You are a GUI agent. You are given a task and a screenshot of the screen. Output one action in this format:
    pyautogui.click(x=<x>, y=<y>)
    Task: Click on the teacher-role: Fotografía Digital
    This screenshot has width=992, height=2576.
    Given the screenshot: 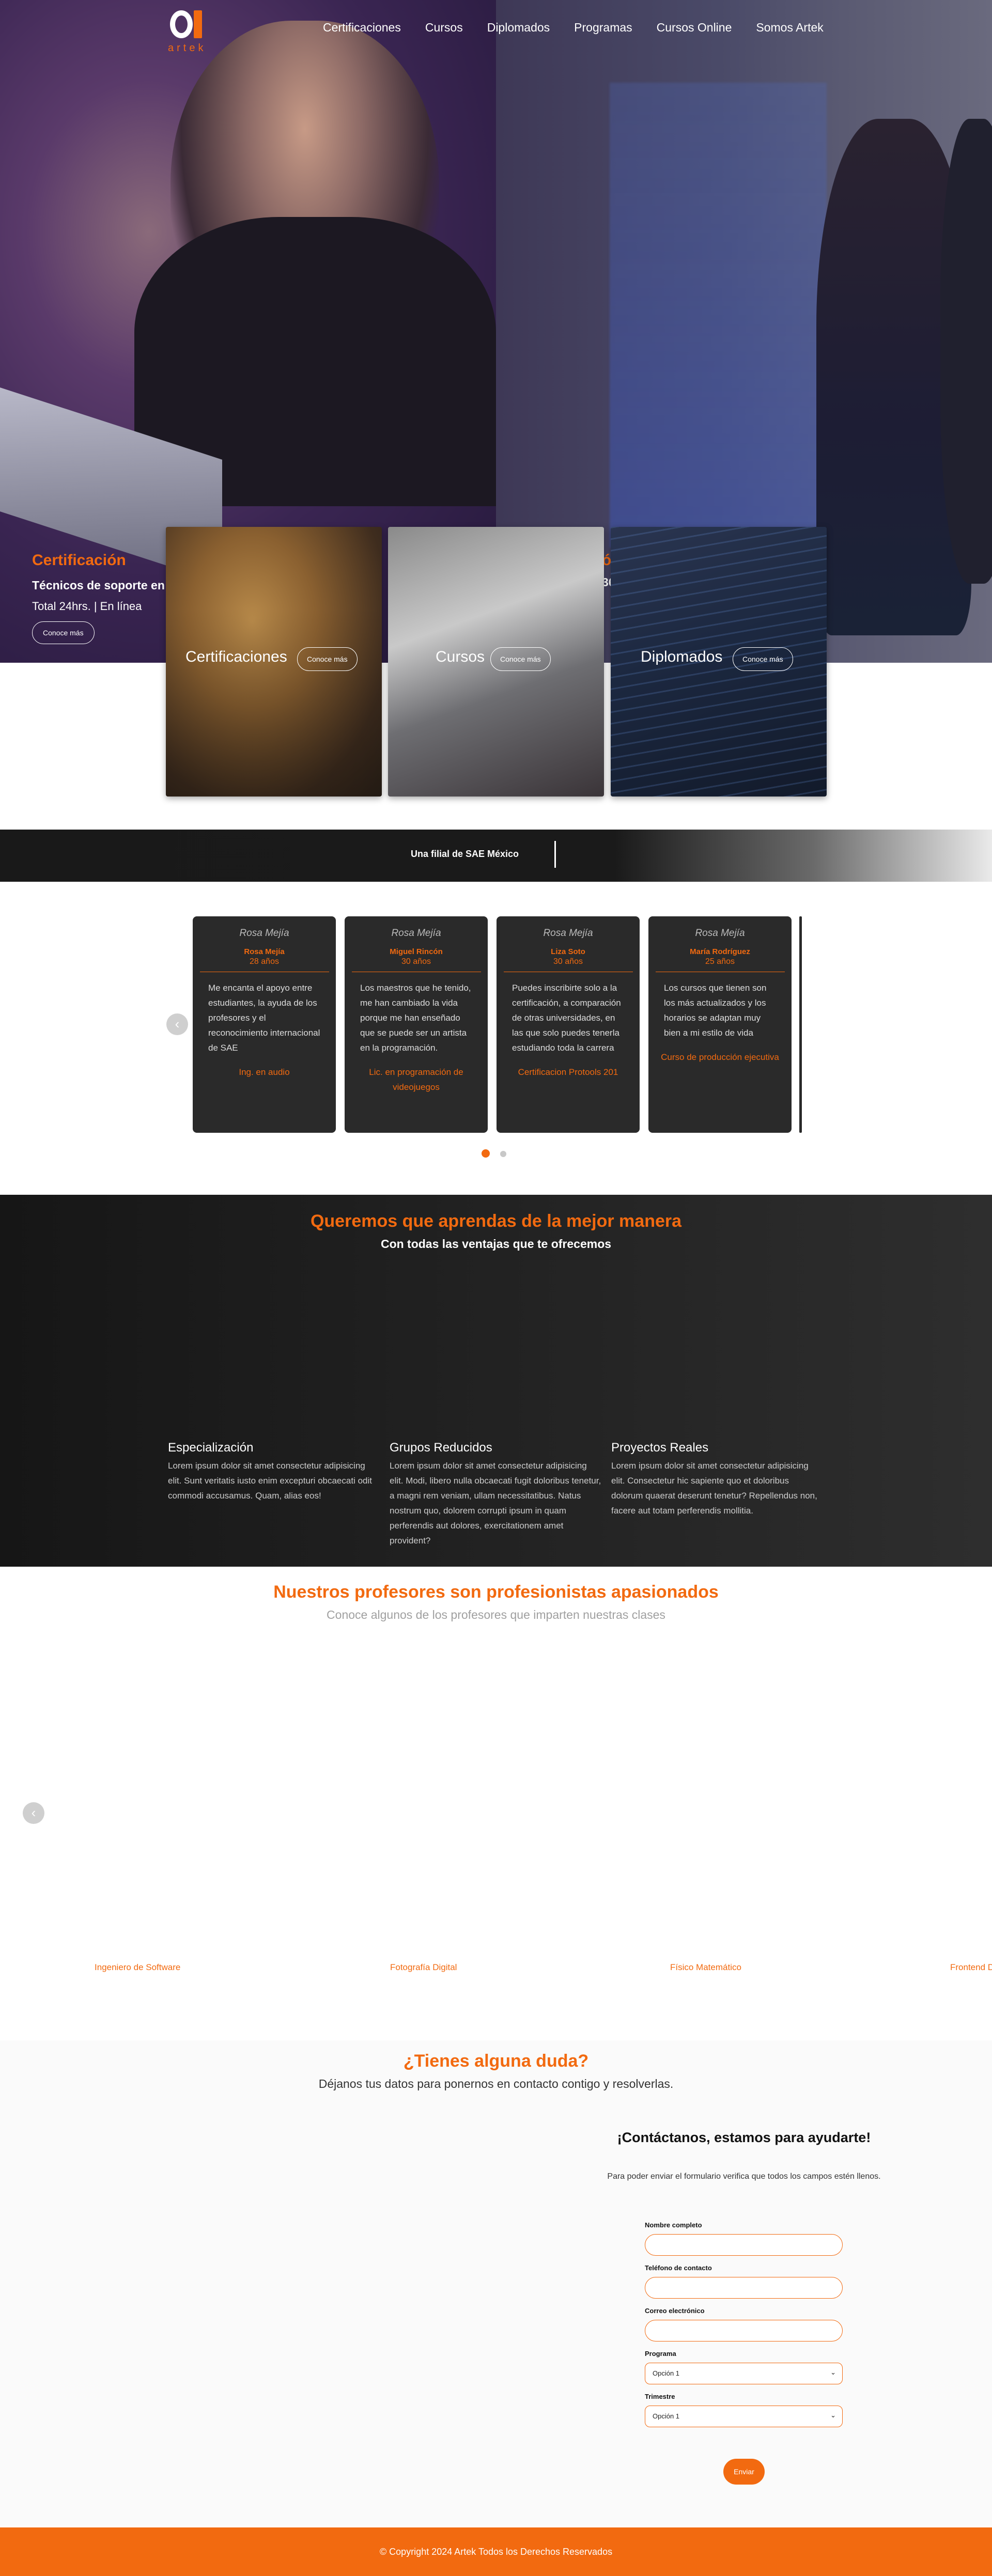 What is the action you would take?
    pyautogui.click(x=424, y=1967)
    